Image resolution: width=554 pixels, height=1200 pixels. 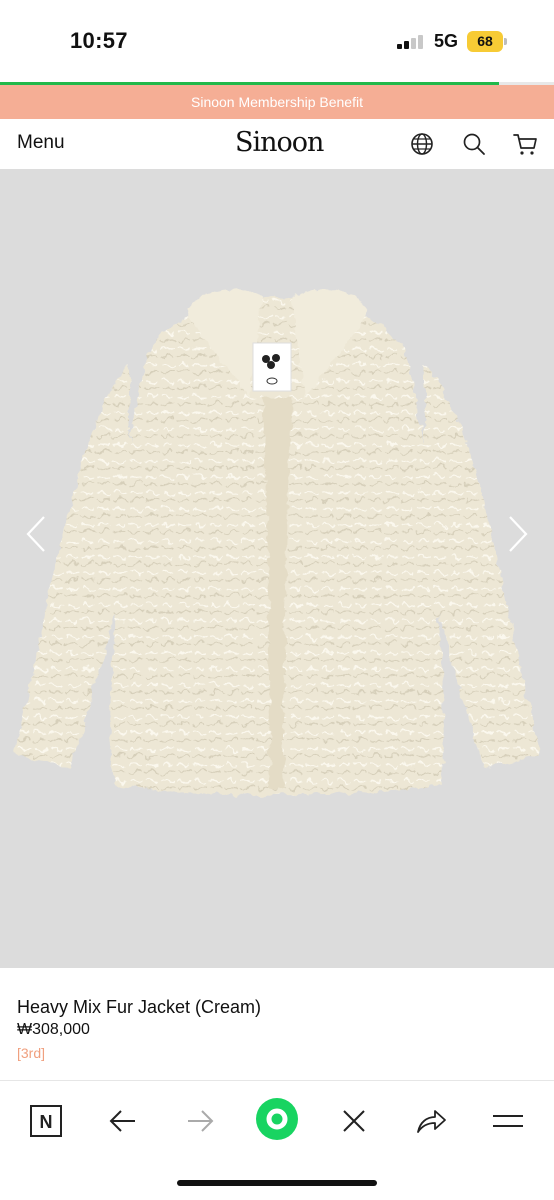 I want to click on battery-icon: 68, so click(x=487, y=41).